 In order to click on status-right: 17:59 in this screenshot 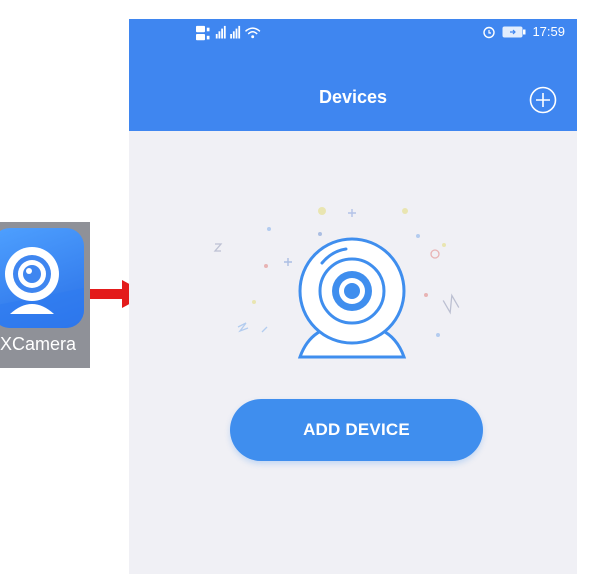, I will do `click(523, 31)`.